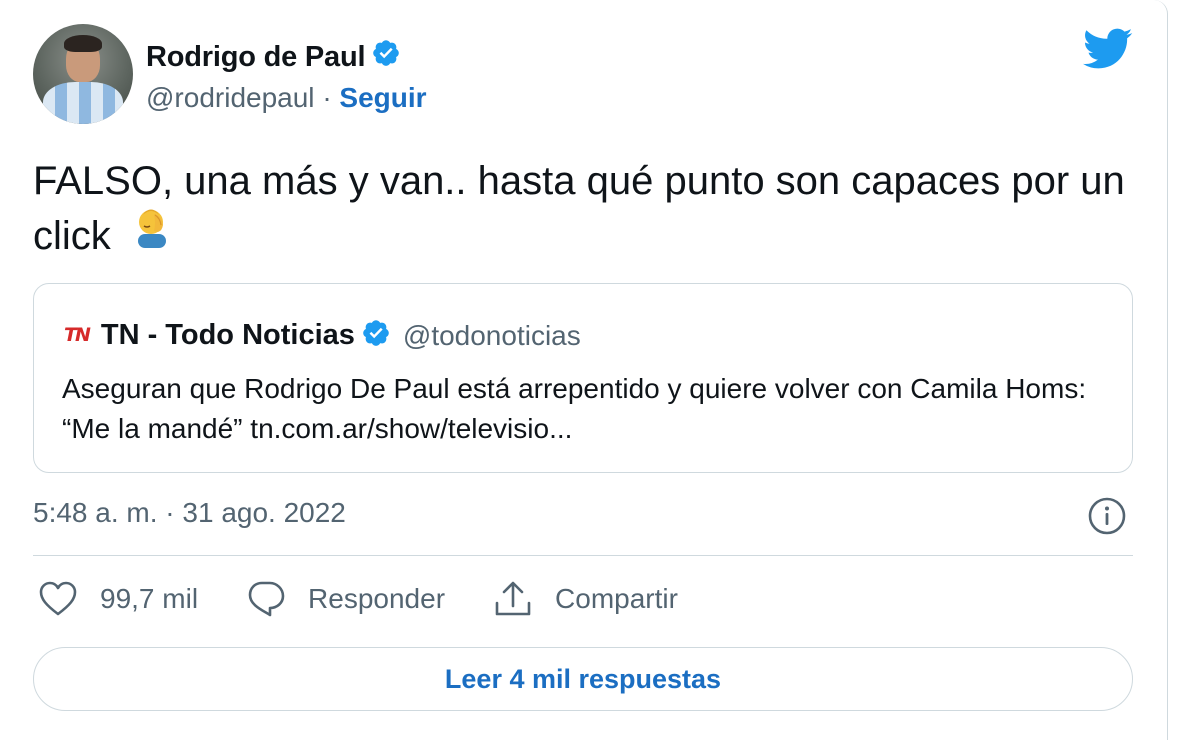 This screenshot has height=740, width=1200. Describe the element at coordinates (149, 598) in the screenshot. I see `like-count: 99,7 mil` at that location.